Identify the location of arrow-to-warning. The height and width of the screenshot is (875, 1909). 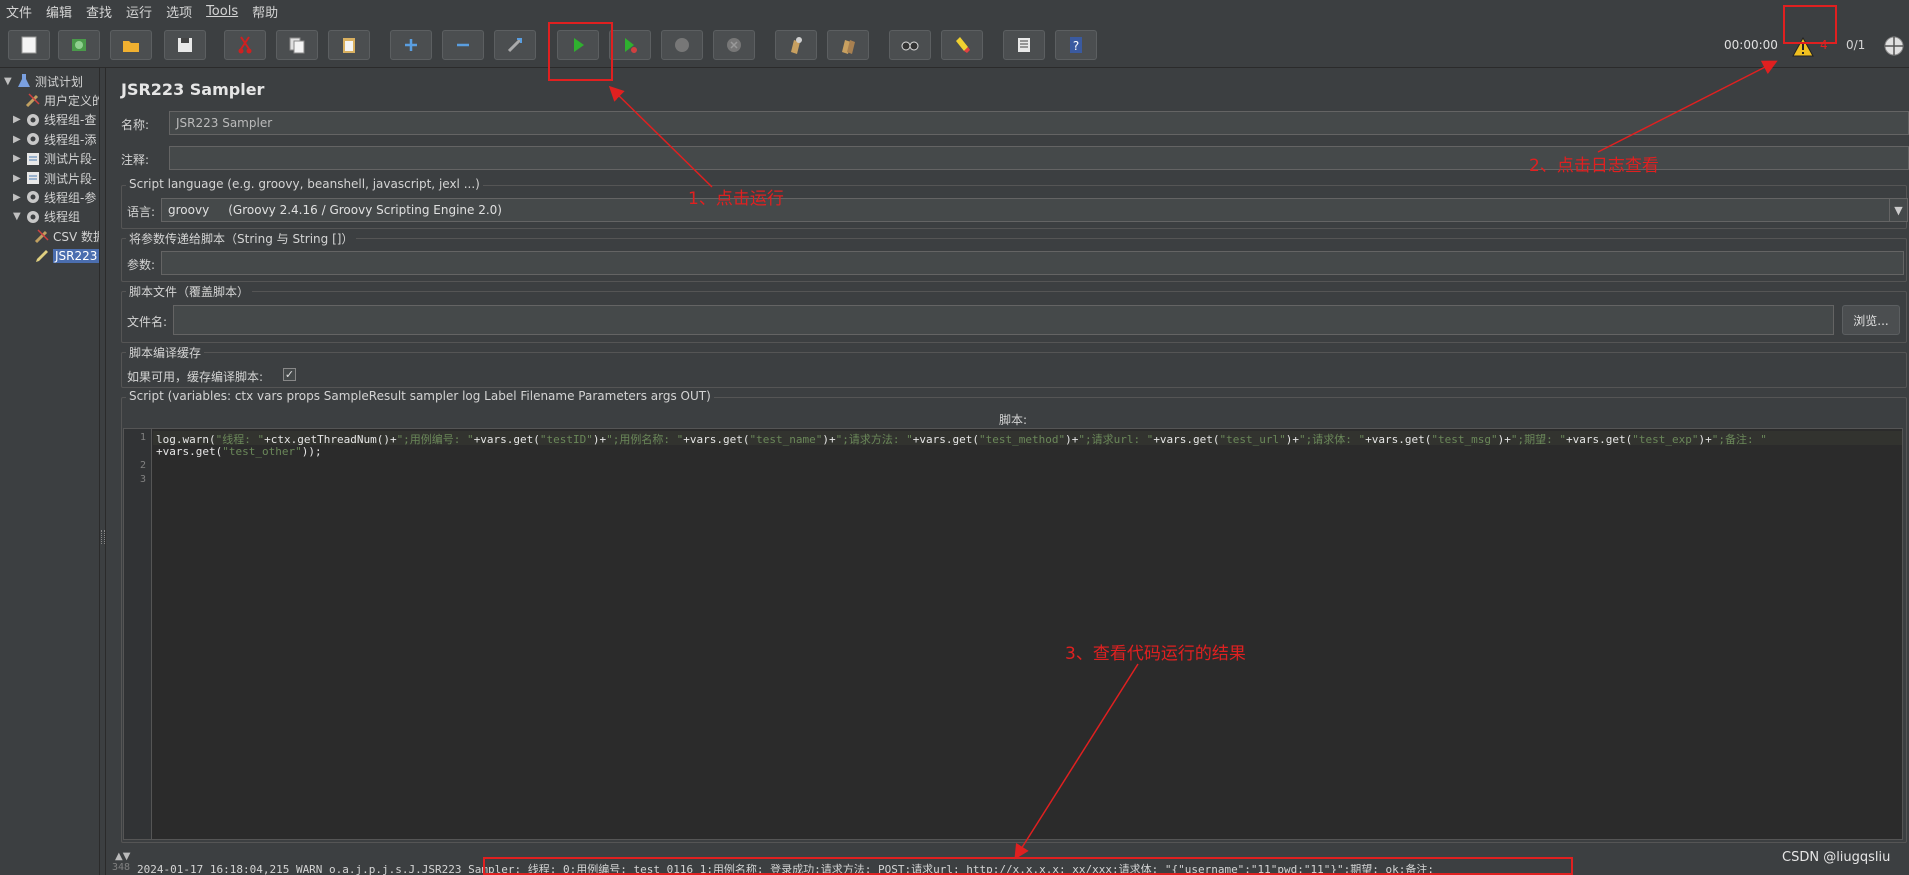
(1687, 106).